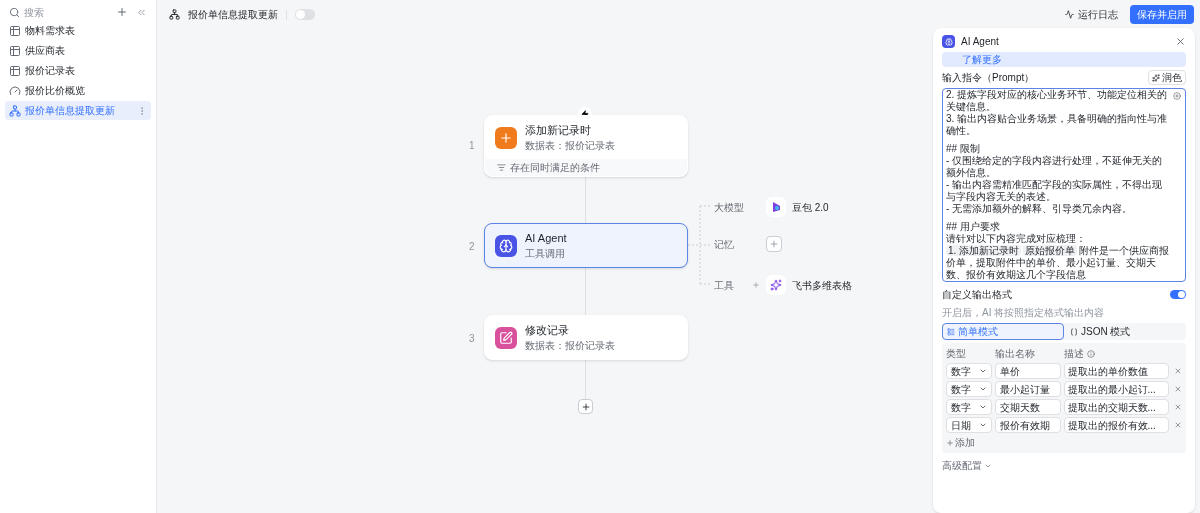 This screenshot has width=1200, height=513. Describe the element at coordinates (55, 91) in the screenshot. I see `sidebar-item-label: 报价比价概览` at that location.